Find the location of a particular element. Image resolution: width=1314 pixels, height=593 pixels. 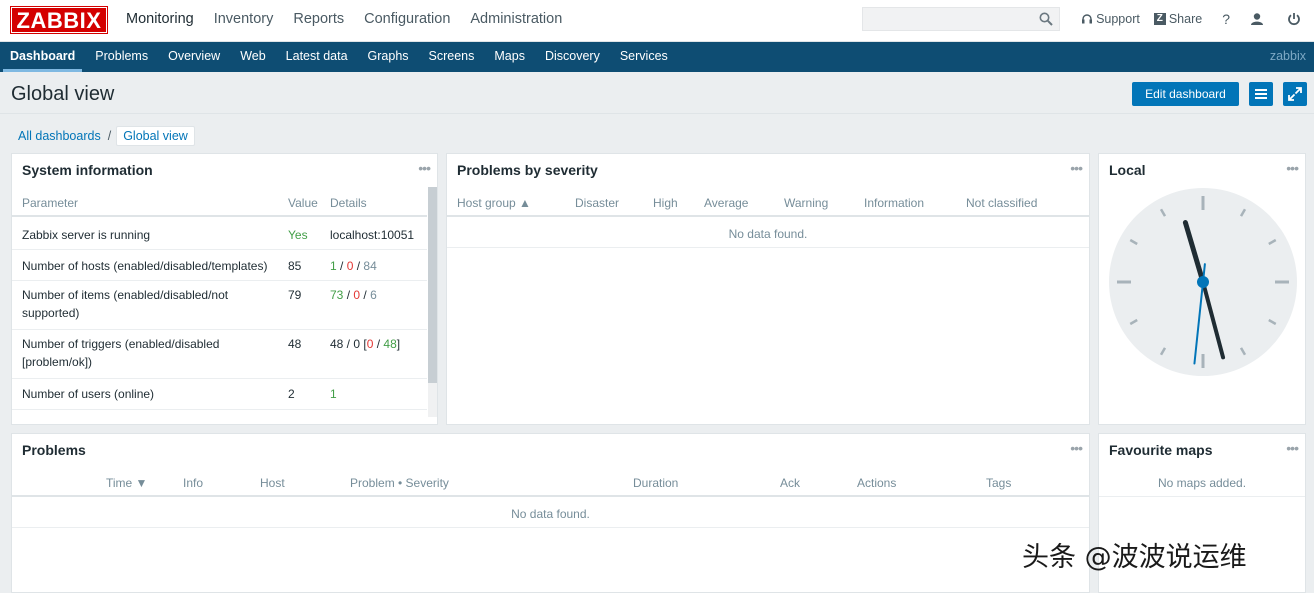

col-not-classified: Not classified is located at coordinates (1002, 203).